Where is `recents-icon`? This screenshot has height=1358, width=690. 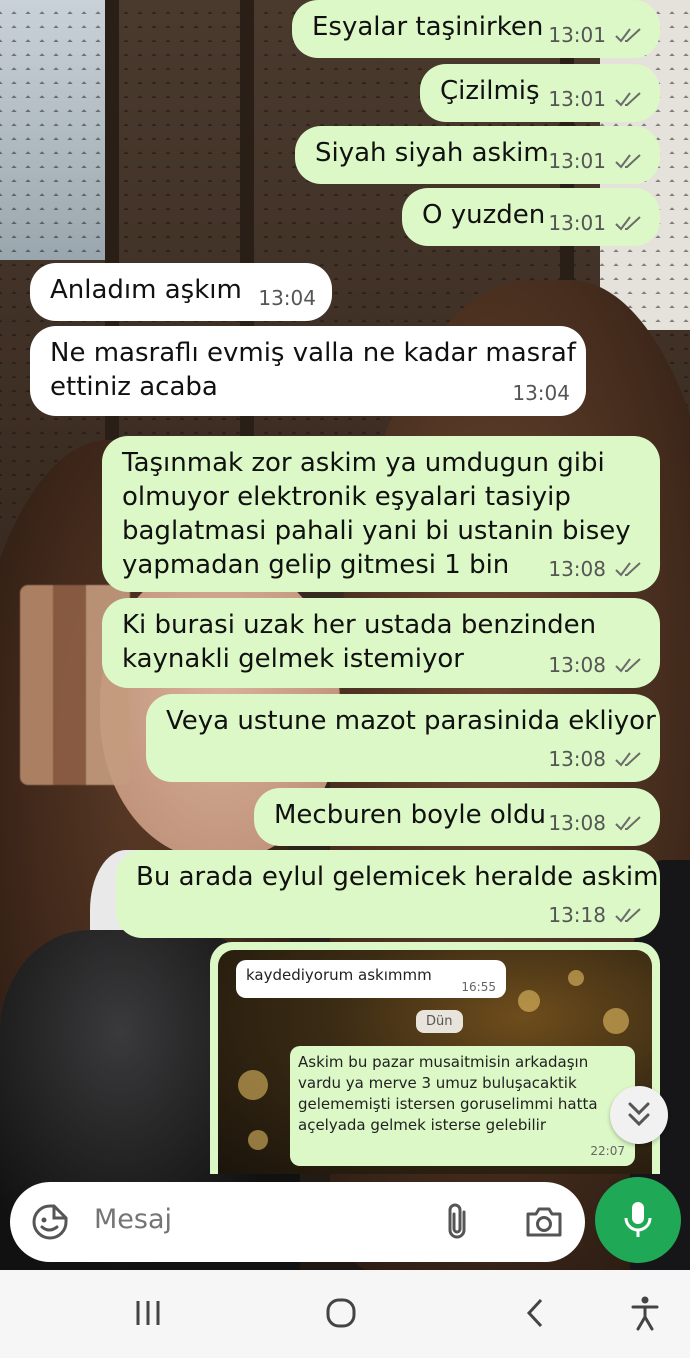 recents-icon is located at coordinates (148, 1313).